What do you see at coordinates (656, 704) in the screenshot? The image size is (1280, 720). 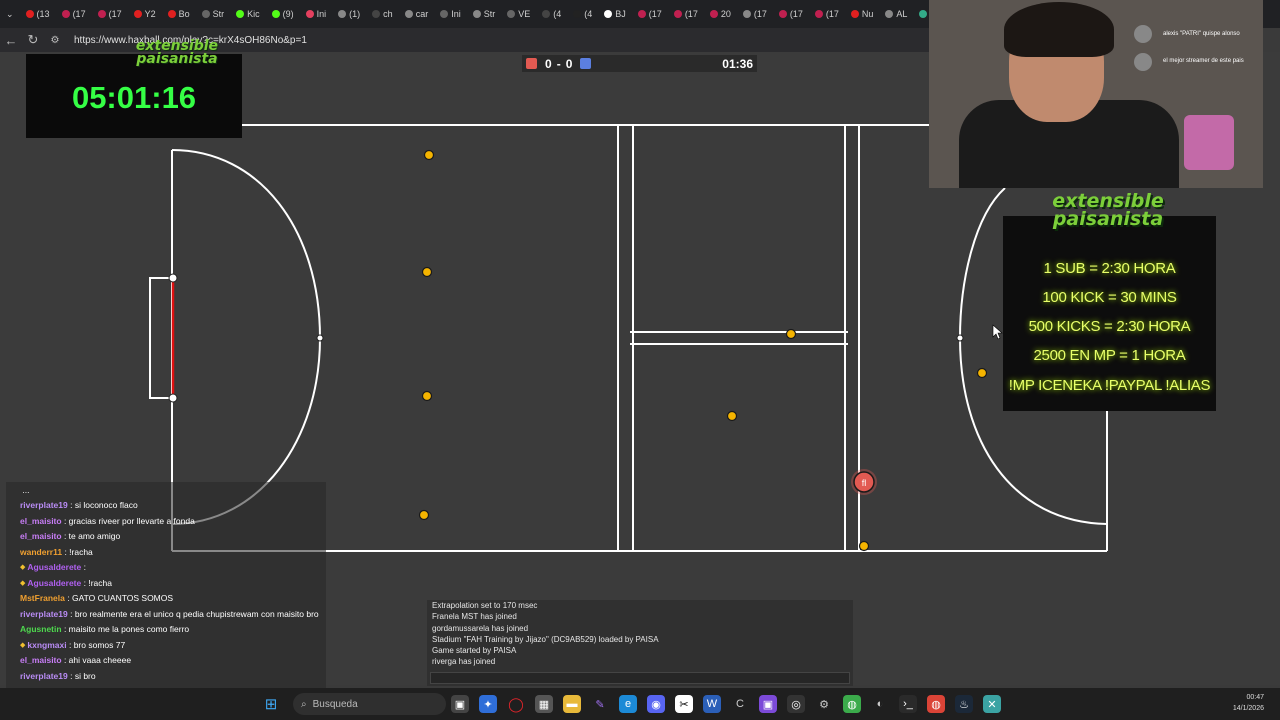 I see `discord-icon: ◉` at bounding box center [656, 704].